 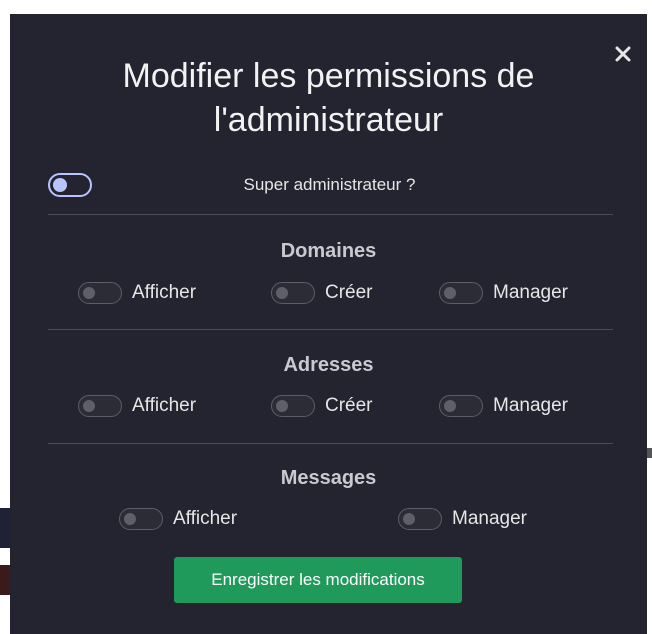 I want to click on section-title-domaines: Domaines, so click(x=328, y=251).